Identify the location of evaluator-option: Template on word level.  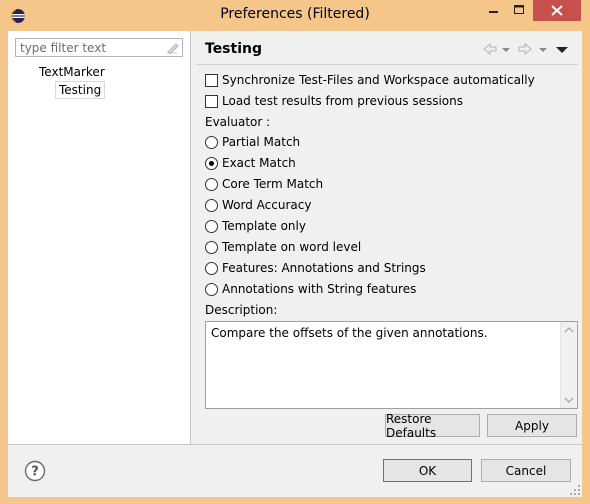
(283, 247).